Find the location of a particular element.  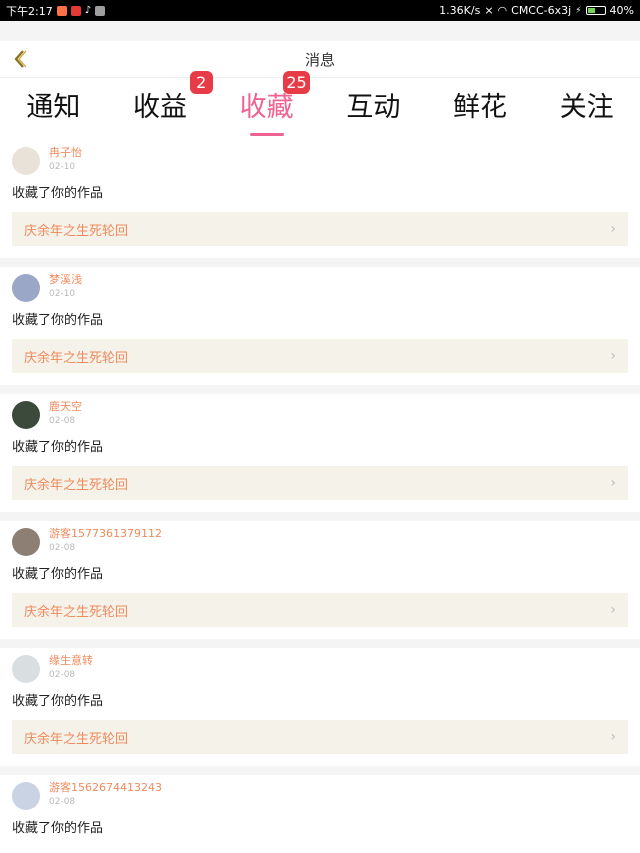

user-name: 游客1577361379112 is located at coordinates (105, 533).